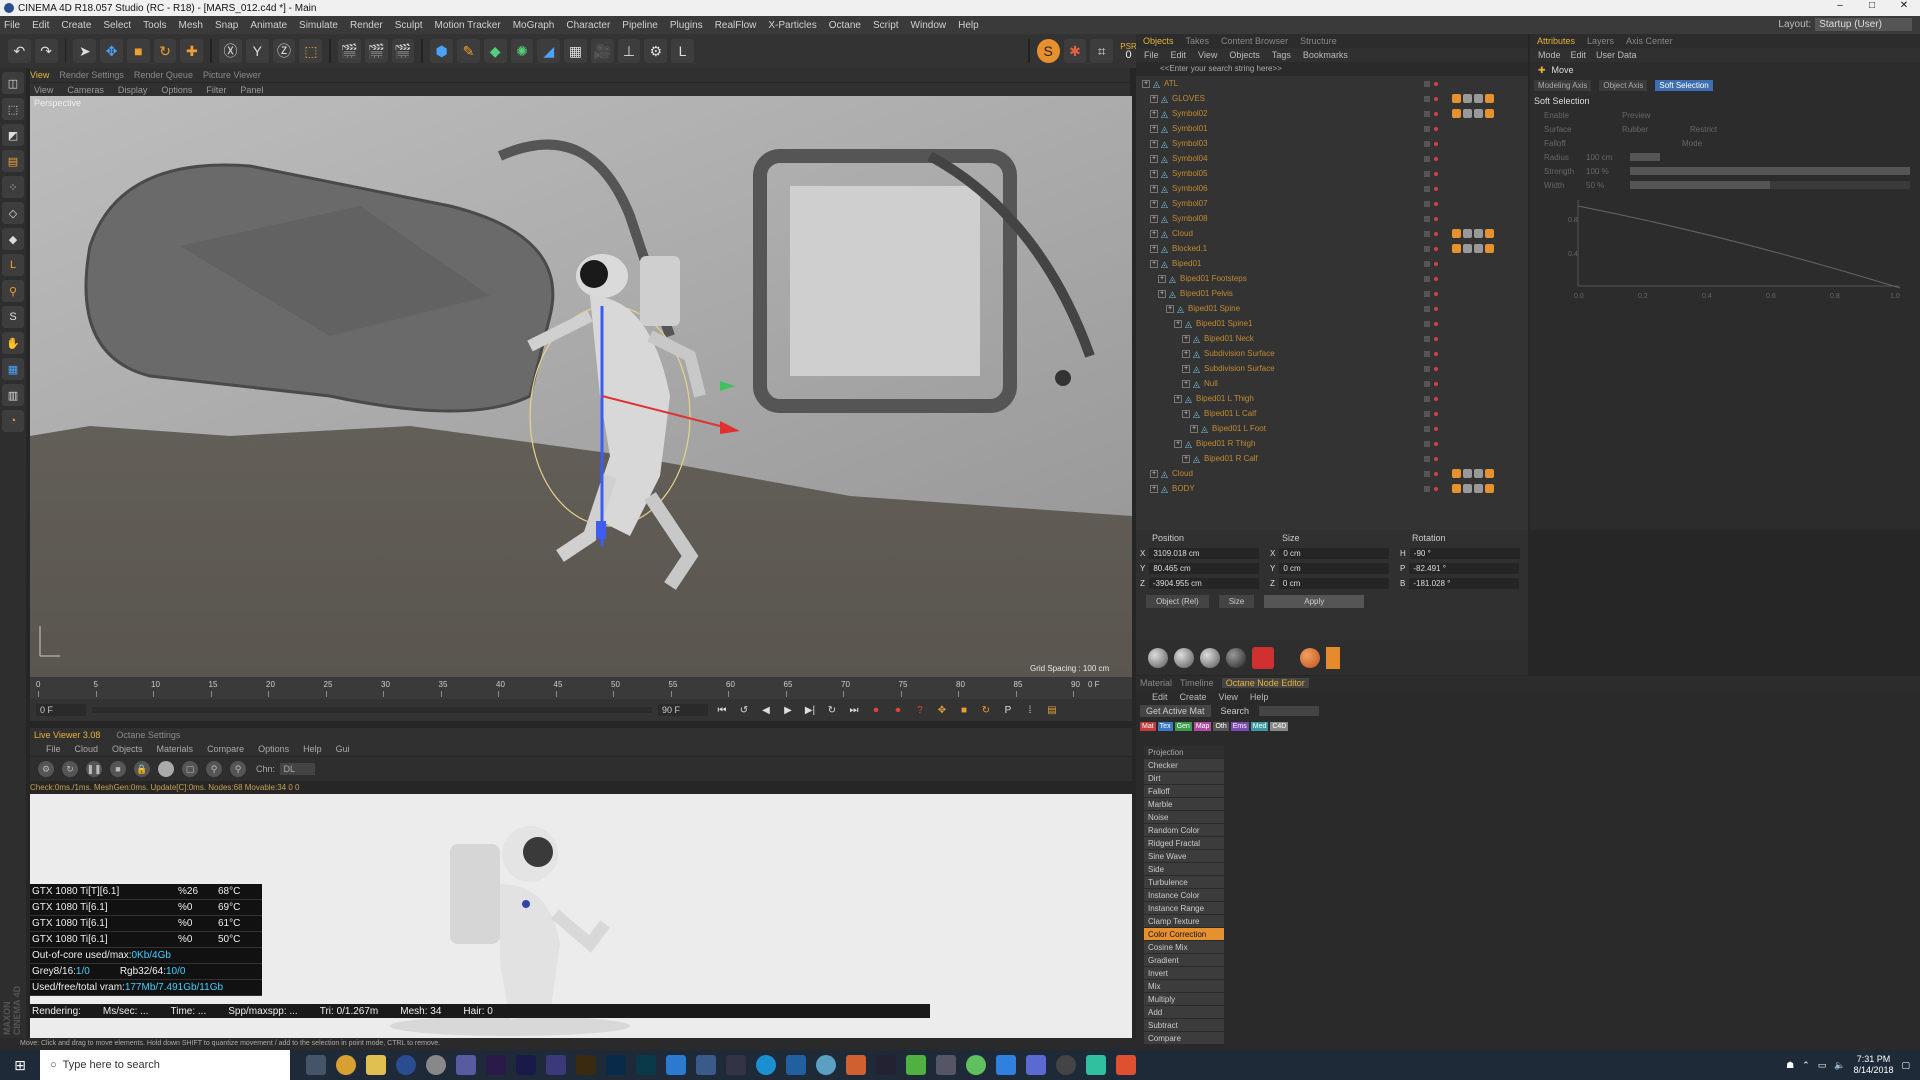 This screenshot has height=1080, width=1920. Describe the element at coordinates (13, 135) in the screenshot. I see `texture-mode-icon: ◩` at that location.